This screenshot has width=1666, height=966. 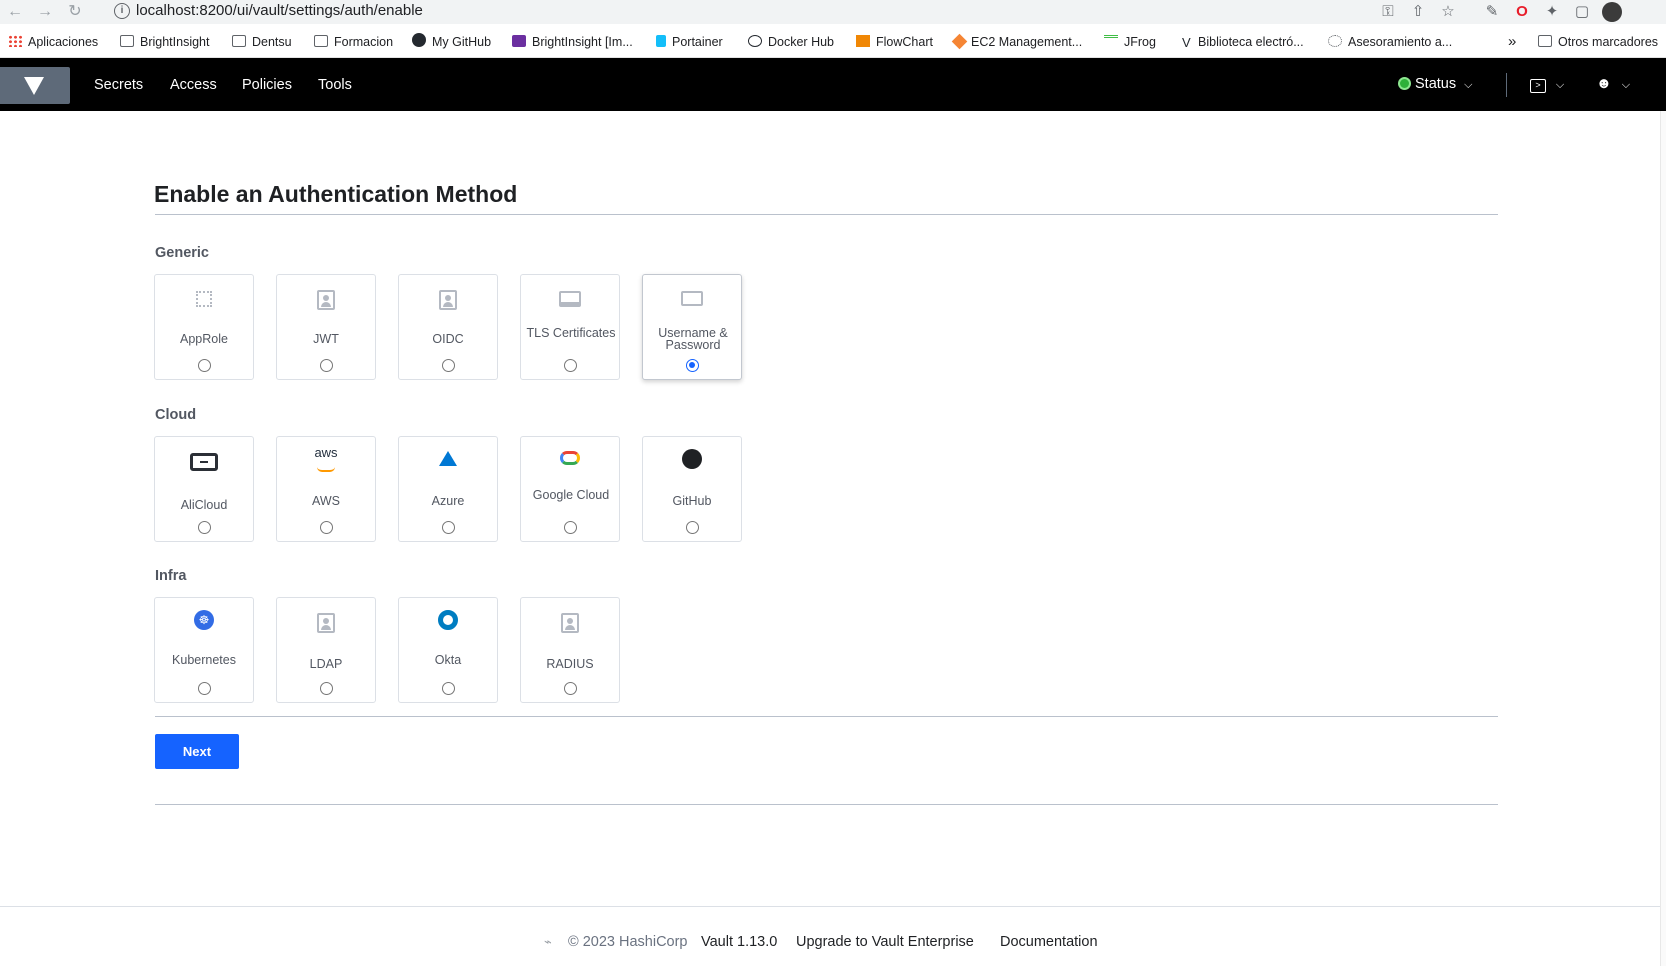 What do you see at coordinates (1448, 12) in the screenshot?
I see `star-icon: ☆` at bounding box center [1448, 12].